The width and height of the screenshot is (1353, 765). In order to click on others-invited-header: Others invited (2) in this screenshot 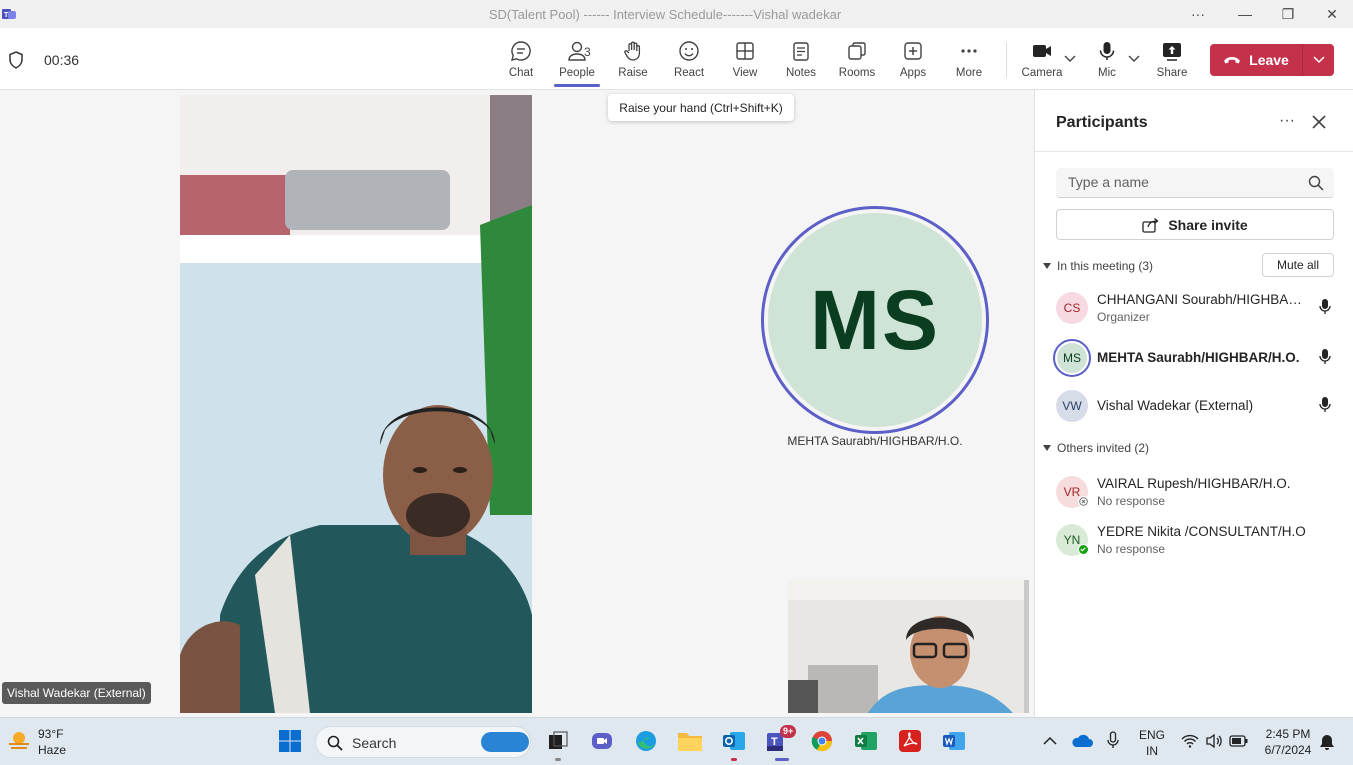, I will do `click(1103, 448)`.